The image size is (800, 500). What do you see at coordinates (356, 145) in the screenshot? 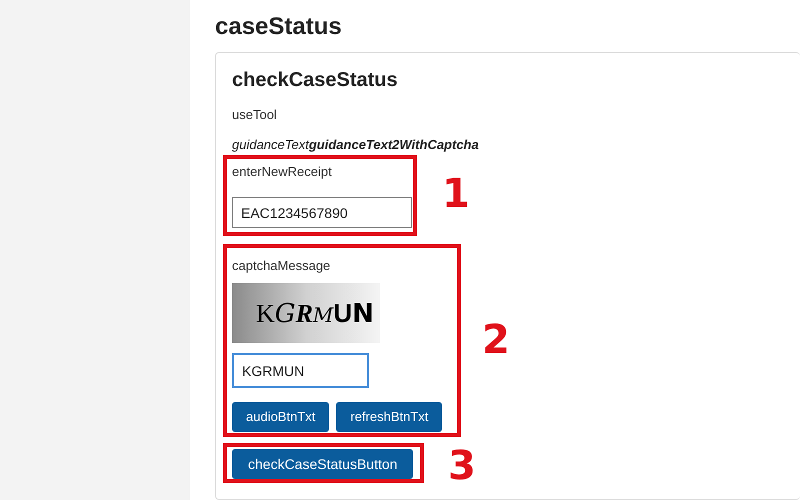
I see `guidance-text: guidanceTextguidanceText2WithCaptcha` at bounding box center [356, 145].